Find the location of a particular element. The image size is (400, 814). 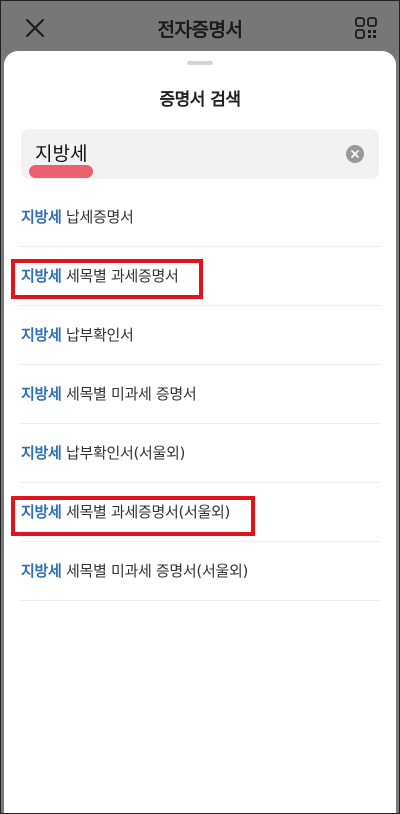

clear-icon is located at coordinates (355, 154).